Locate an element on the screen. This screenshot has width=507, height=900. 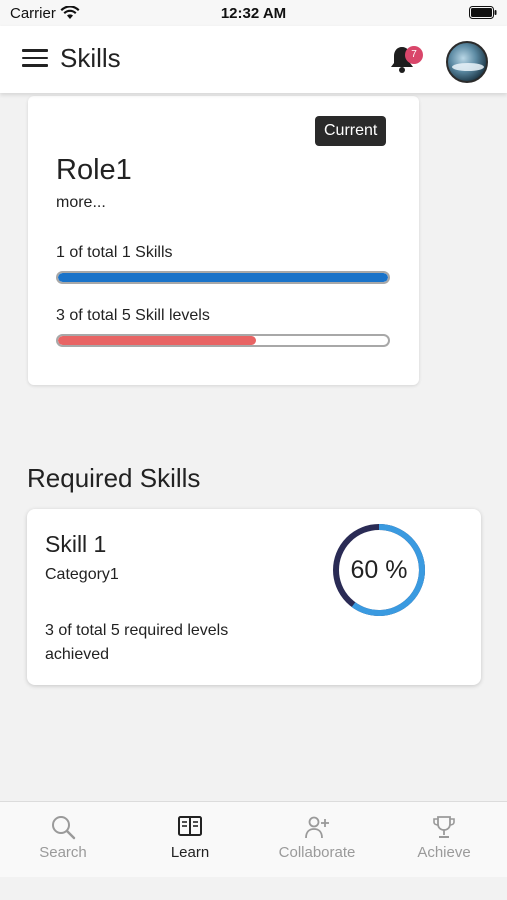
nav-item-search: Search is located at coordinates (63, 840).